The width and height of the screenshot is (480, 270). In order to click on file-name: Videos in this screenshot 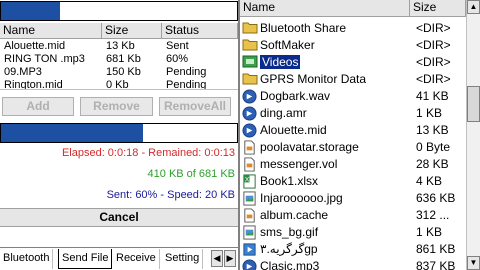, I will do `click(280, 62)`.